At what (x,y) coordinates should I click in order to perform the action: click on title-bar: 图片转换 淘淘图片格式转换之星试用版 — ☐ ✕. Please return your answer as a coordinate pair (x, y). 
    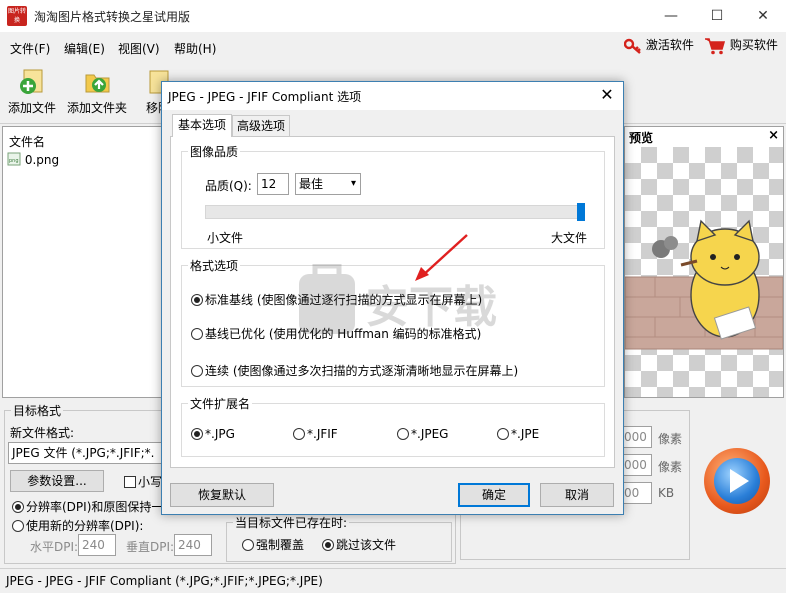
    Looking at the image, I should click on (393, 16).